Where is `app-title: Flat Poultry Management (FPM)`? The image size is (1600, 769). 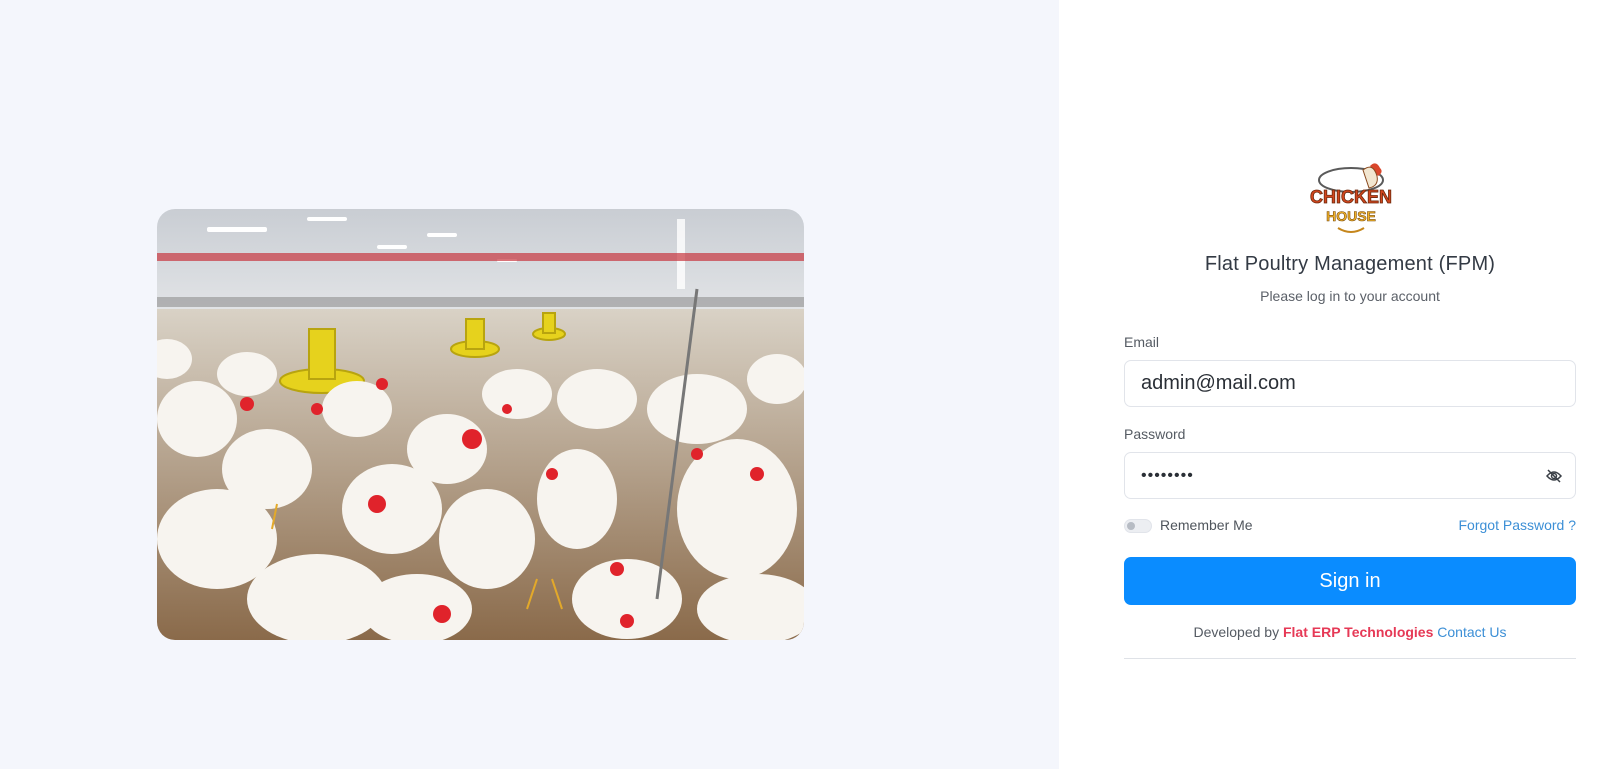
app-title: Flat Poultry Management (FPM) is located at coordinates (1350, 264).